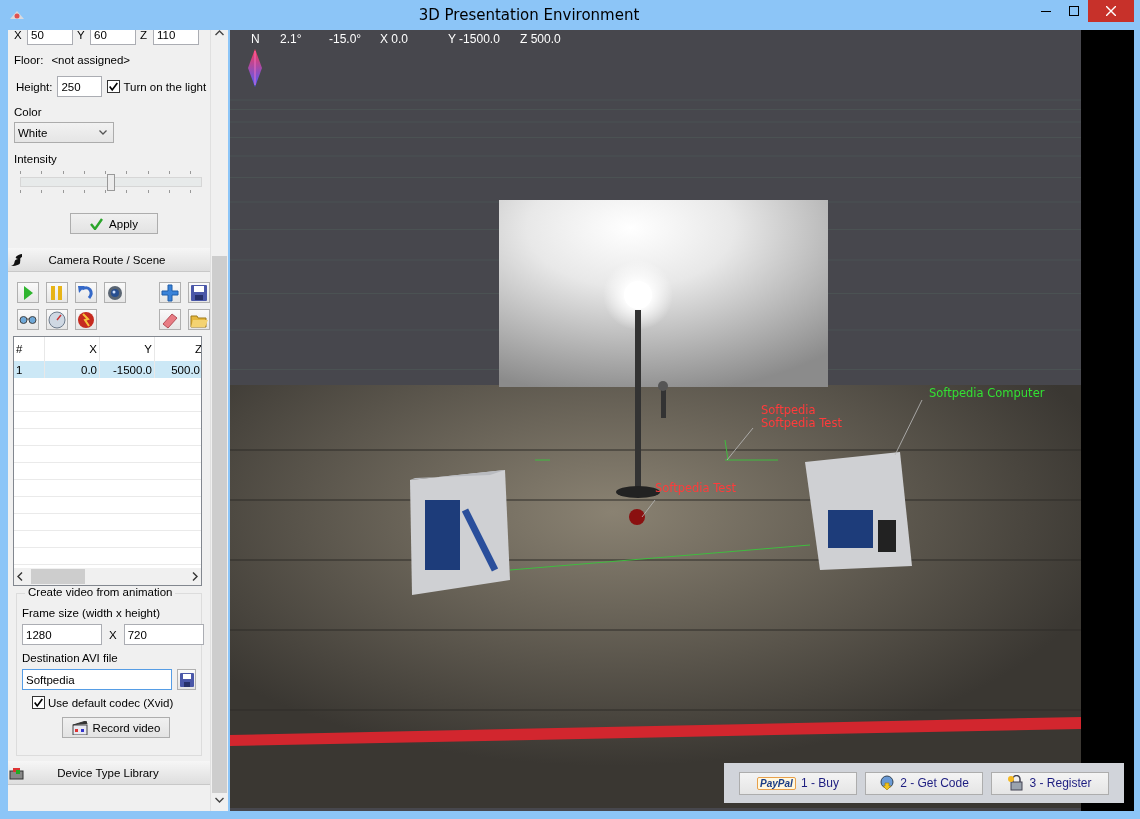  What do you see at coordinates (81, 35) in the screenshot?
I see `coordinate-label: Y` at bounding box center [81, 35].